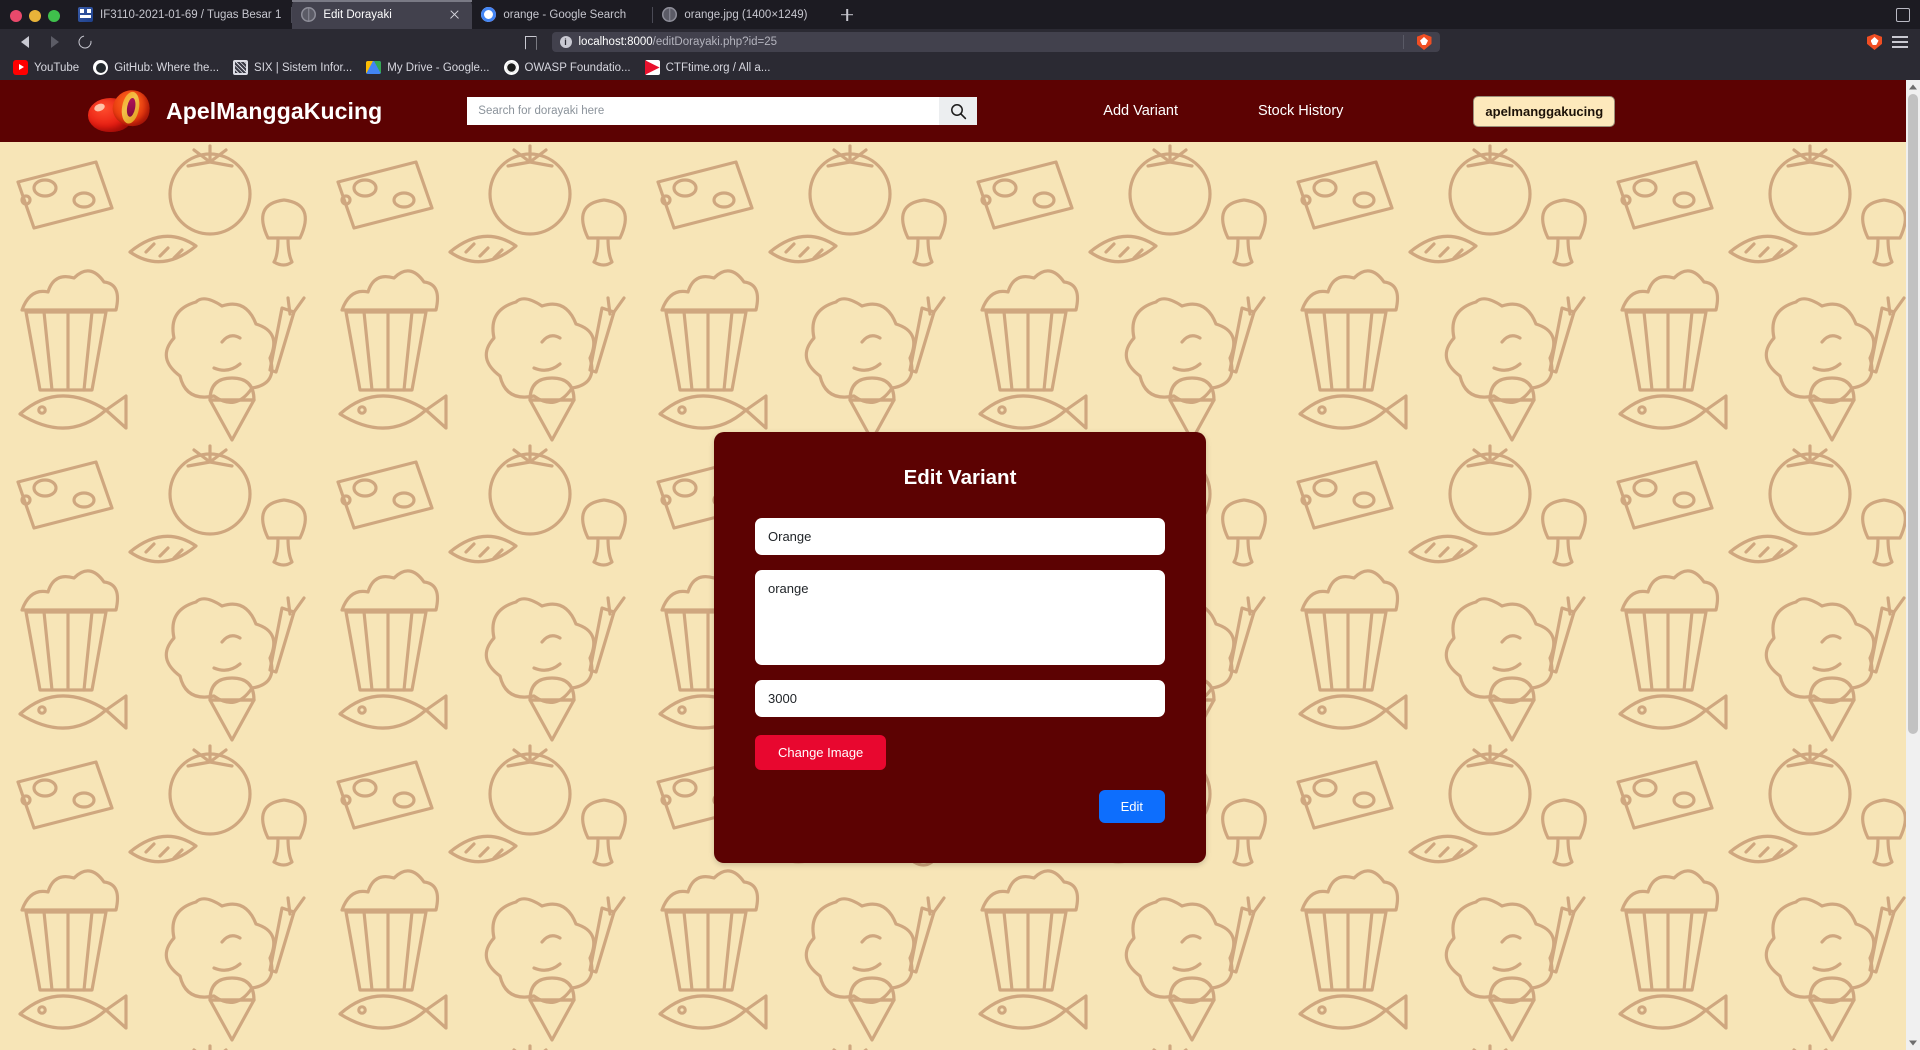 The image size is (1920, 1050). I want to click on browser-tab-1: IF3110-2021-01-69 / Tugas Besar 1, so click(180, 14).